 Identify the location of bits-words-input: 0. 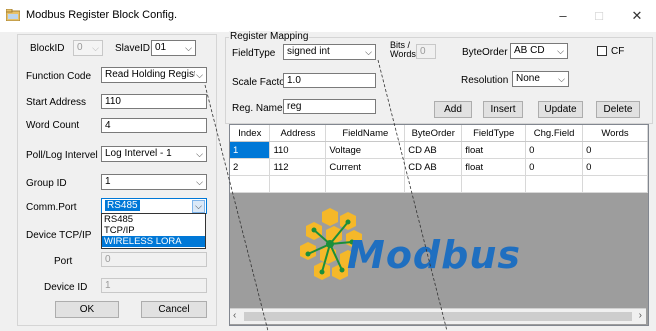
(426, 51).